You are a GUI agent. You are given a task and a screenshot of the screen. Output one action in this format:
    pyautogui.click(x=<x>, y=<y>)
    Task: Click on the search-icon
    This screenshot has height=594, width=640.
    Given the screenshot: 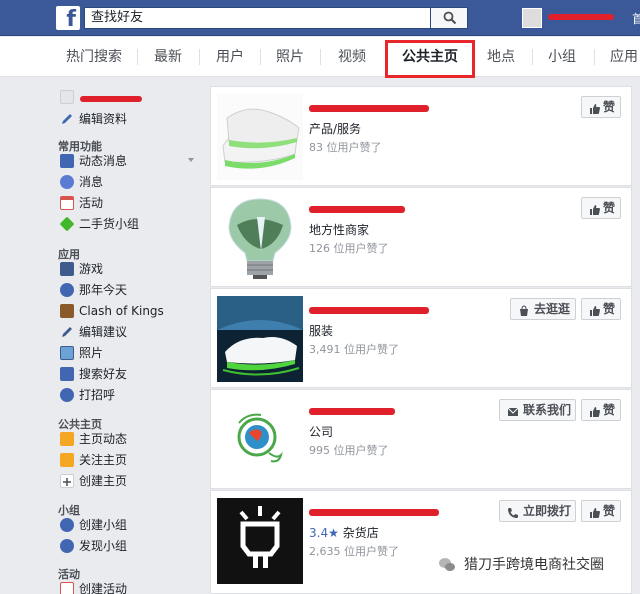 What is the action you would take?
    pyautogui.click(x=450, y=18)
    